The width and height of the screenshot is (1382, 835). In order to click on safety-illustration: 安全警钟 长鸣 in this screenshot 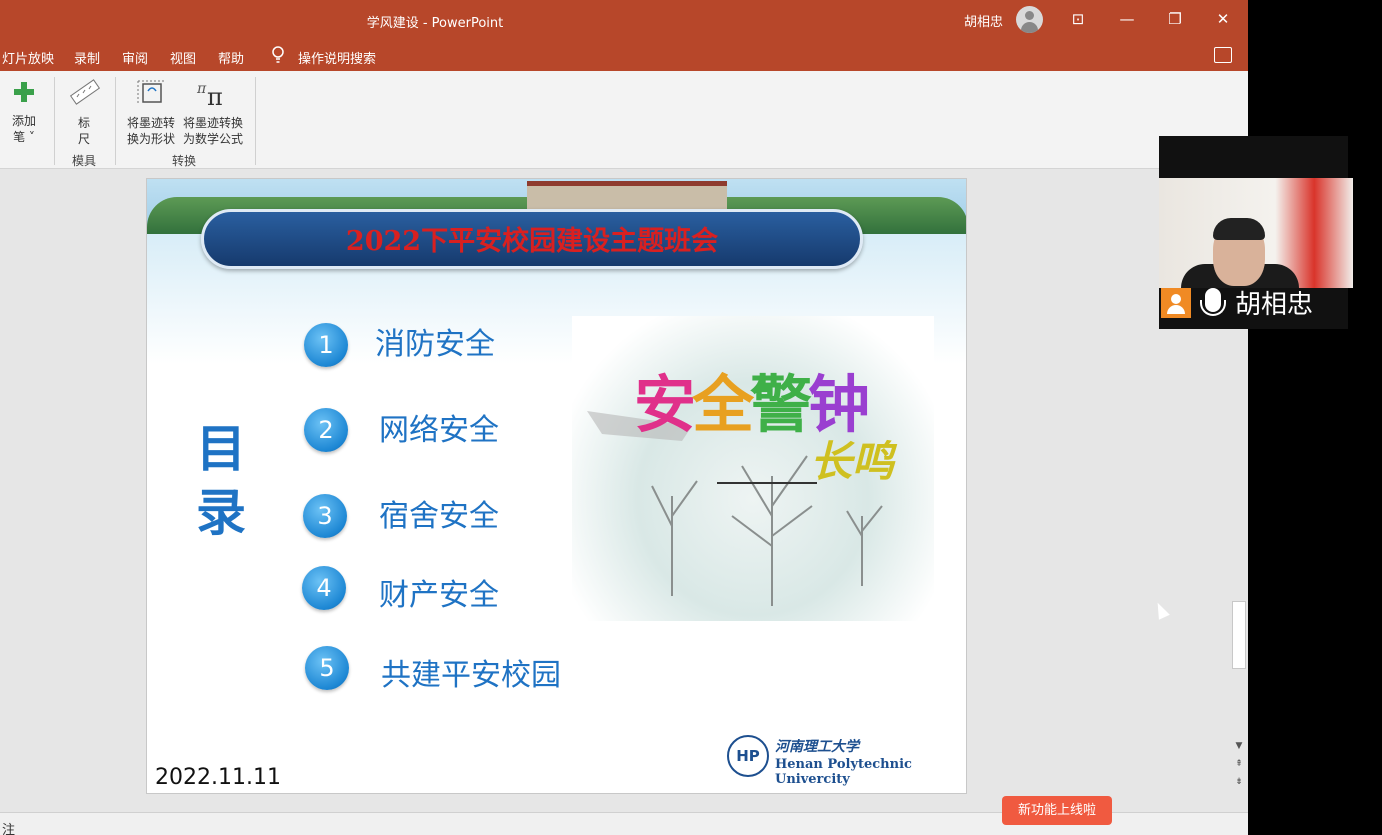, I will do `click(753, 468)`.